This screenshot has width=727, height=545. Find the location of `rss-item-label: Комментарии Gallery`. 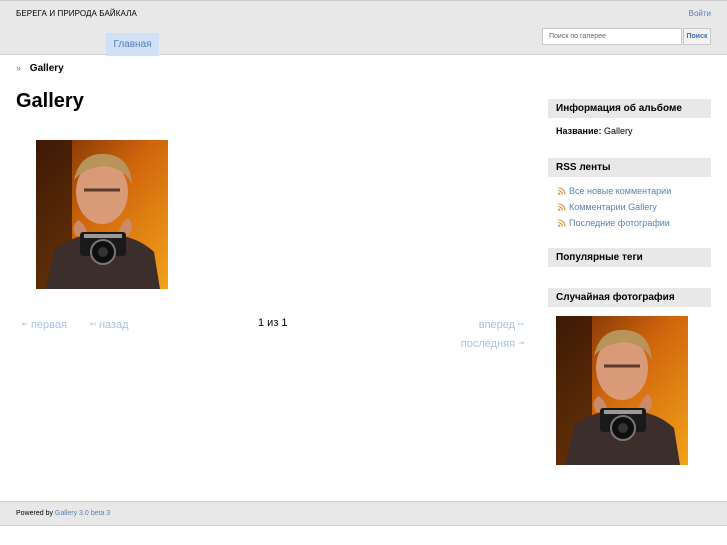

rss-item-label: Комментарии Gallery is located at coordinates (613, 207).